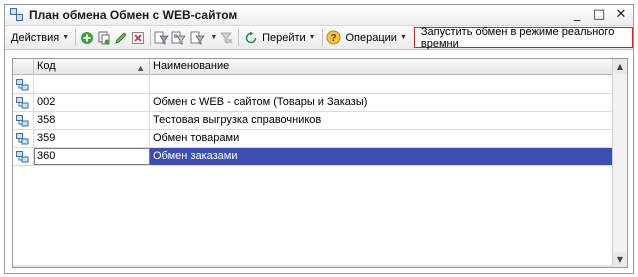 Image resolution: width=638 pixels, height=277 pixels. I want to click on refresh-icon, so click(250, 37).